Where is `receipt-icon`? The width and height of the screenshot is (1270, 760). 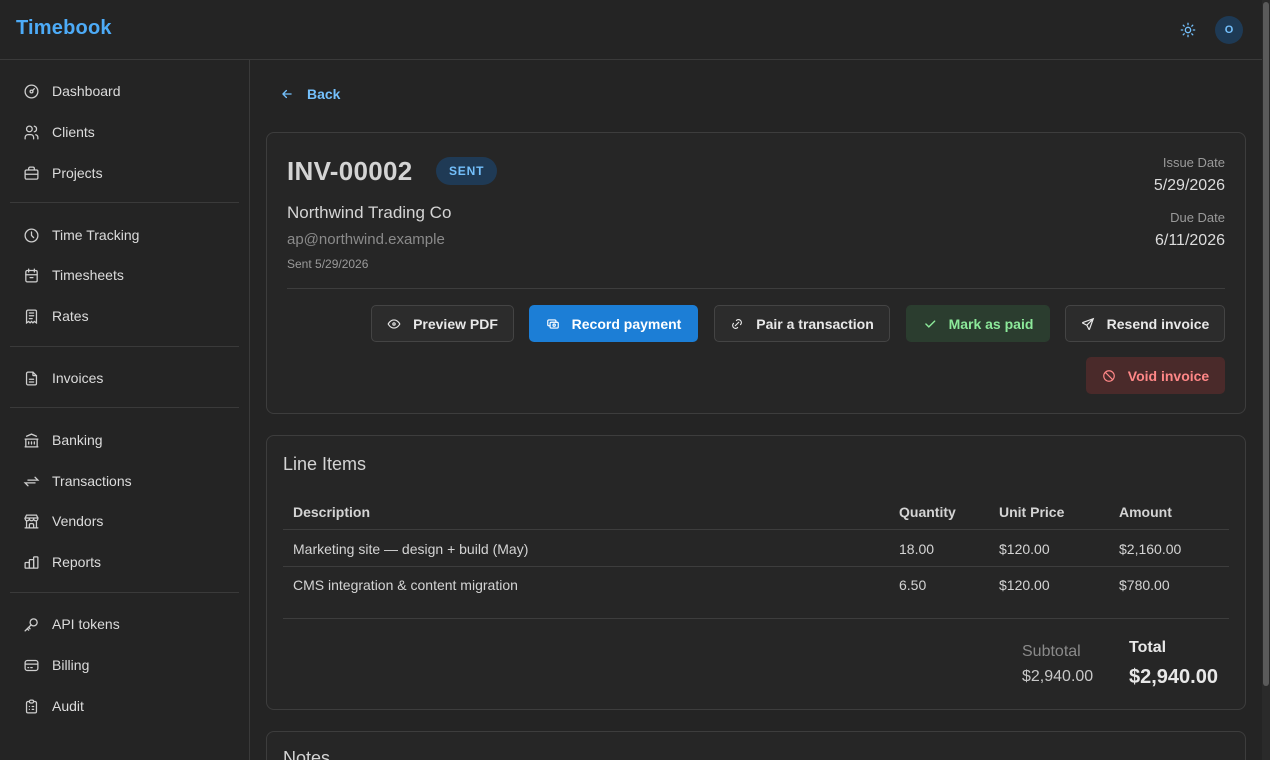
receipt-icon is located at coordinates (31, 316).